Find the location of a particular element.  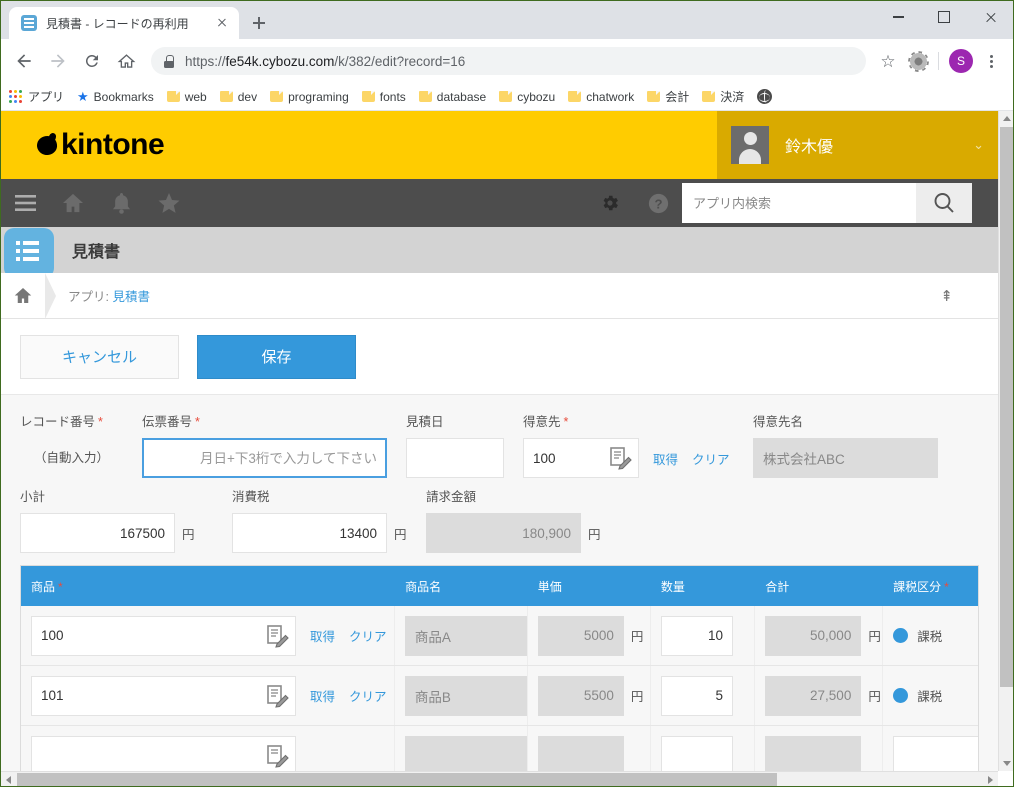

bookmark-fonts: fonts is located at coordinates (383, 97).